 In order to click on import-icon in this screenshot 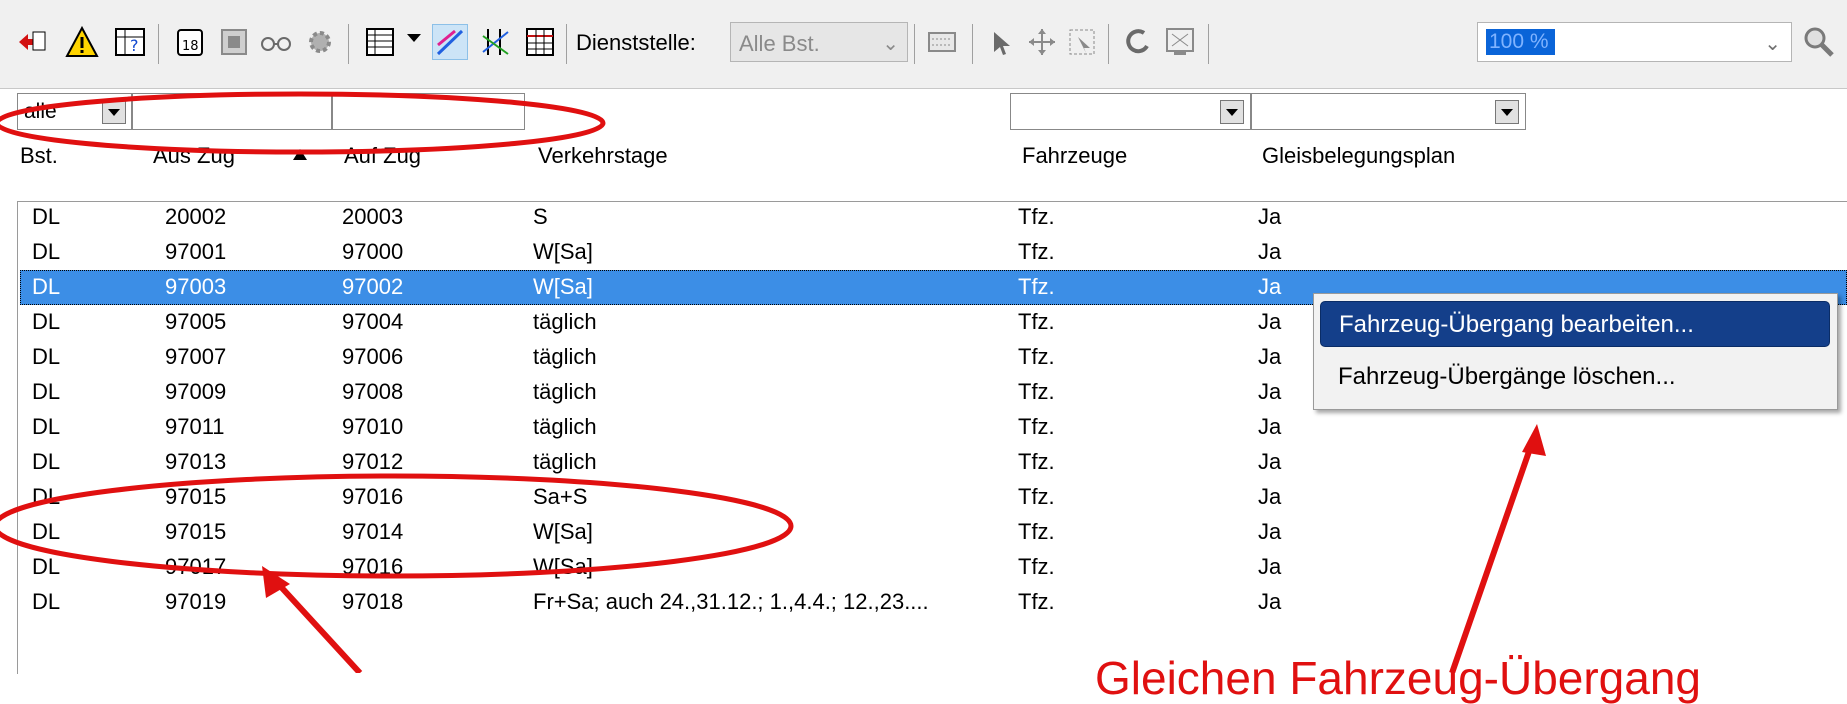, I will do `click(32, 42)`.